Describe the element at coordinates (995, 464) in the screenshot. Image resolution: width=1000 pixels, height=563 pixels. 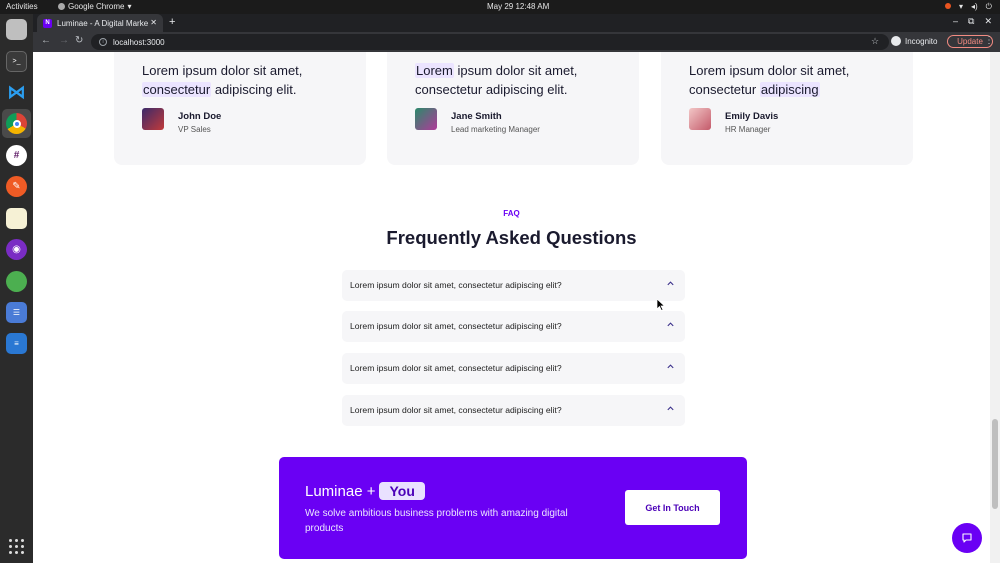
I see `scrollbar-thumb` at that location.